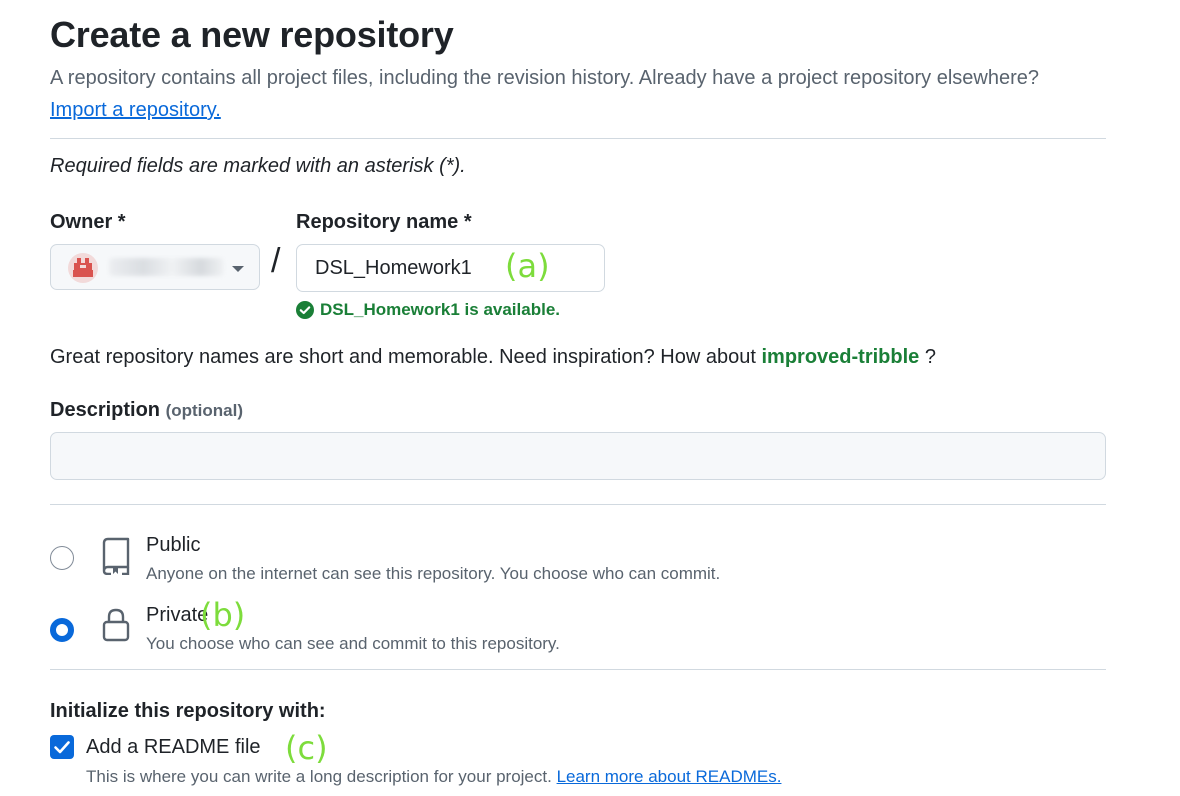 The image size is (1180, 796). Describe the element at coordinates (440, 309) in the screenshot. I see `availability-text: DSL_Homework1 is available.` at that location.